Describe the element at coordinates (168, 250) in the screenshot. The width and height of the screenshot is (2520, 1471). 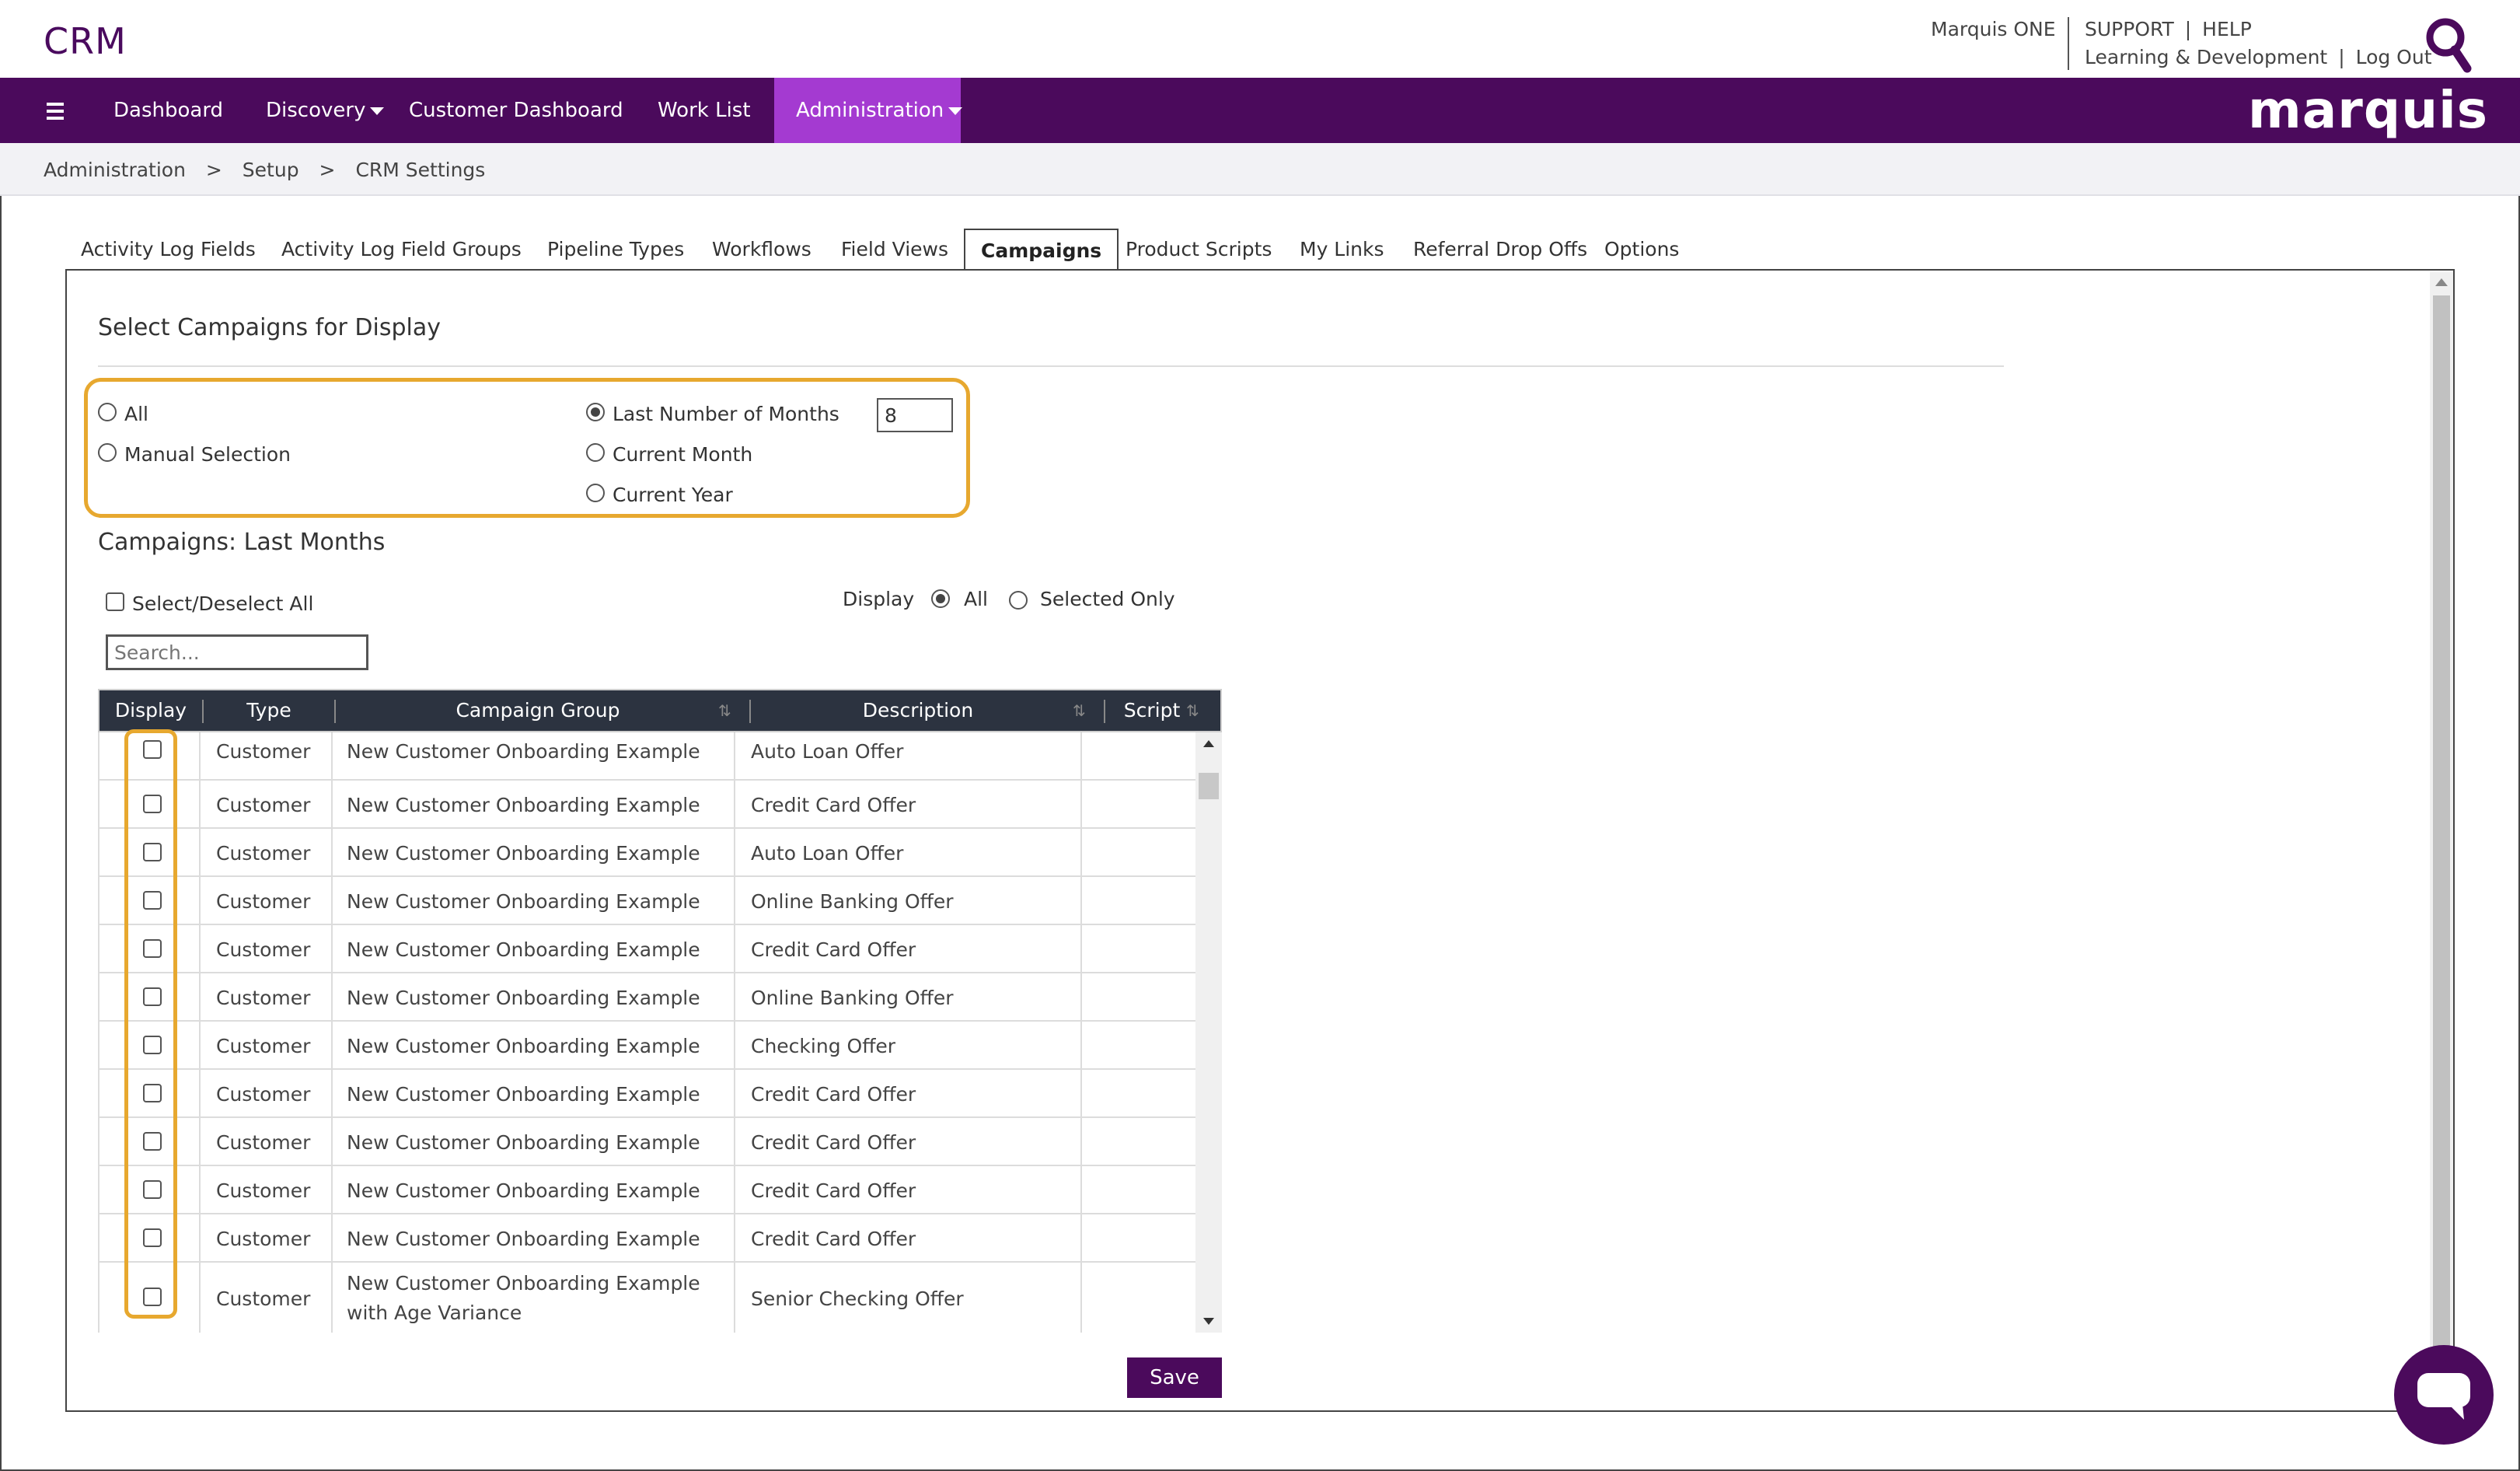
I see `tab-activity-log-fields: Activity Log Fields` at that location.